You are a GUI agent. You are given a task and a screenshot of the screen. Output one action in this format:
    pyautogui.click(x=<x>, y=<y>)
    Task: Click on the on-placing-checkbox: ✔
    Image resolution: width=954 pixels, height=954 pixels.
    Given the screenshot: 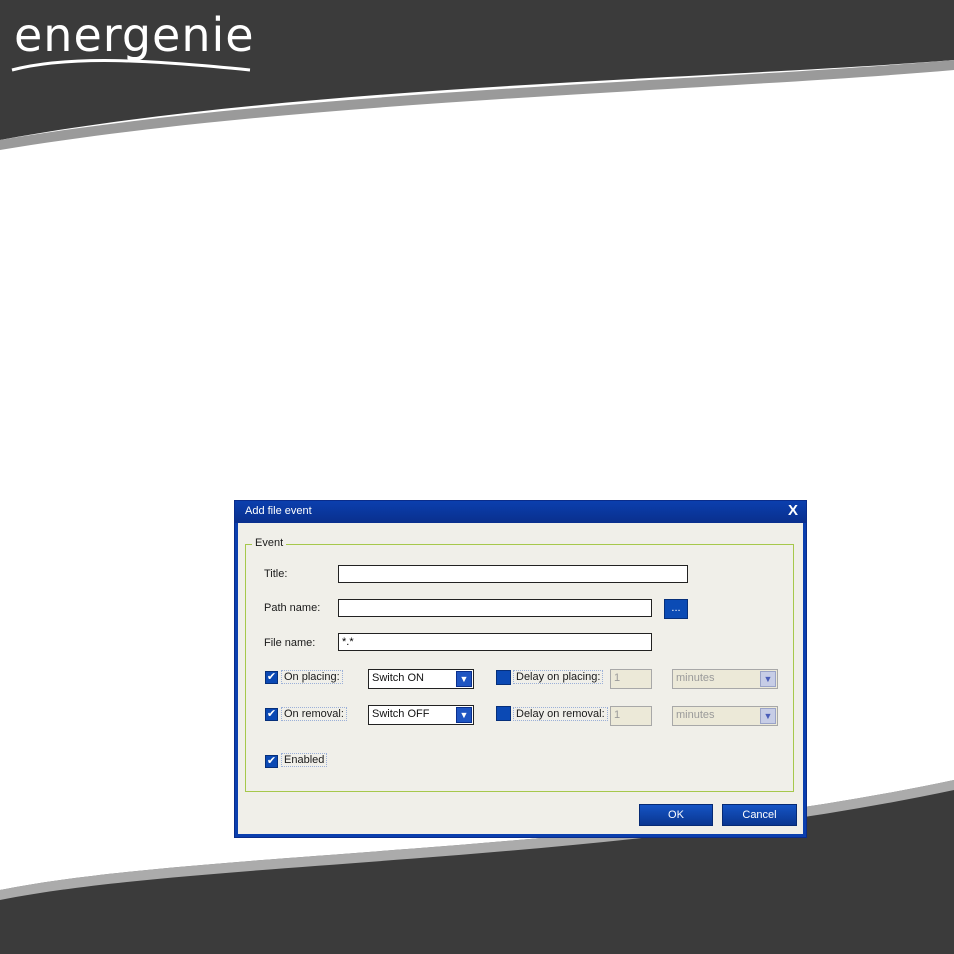 What is the action you would take?
    pyautogui.click(x=271, y=677)
    